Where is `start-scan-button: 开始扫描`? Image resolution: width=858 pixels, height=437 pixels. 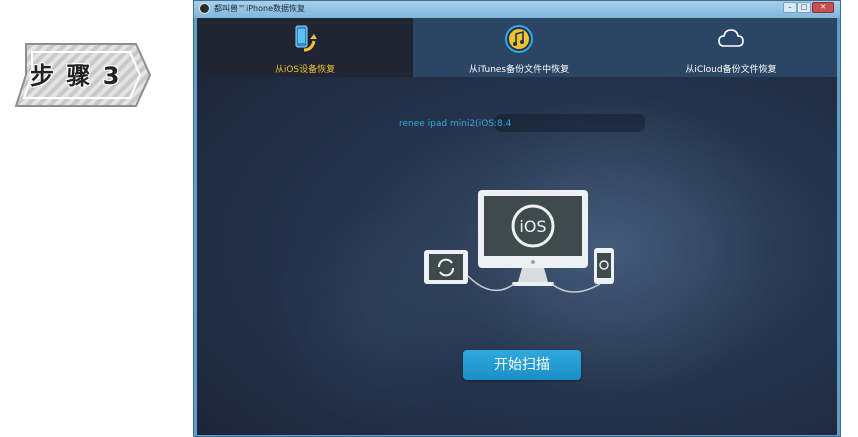 start-scan-button: 开始扫描 is located at coordinates (522, 365).